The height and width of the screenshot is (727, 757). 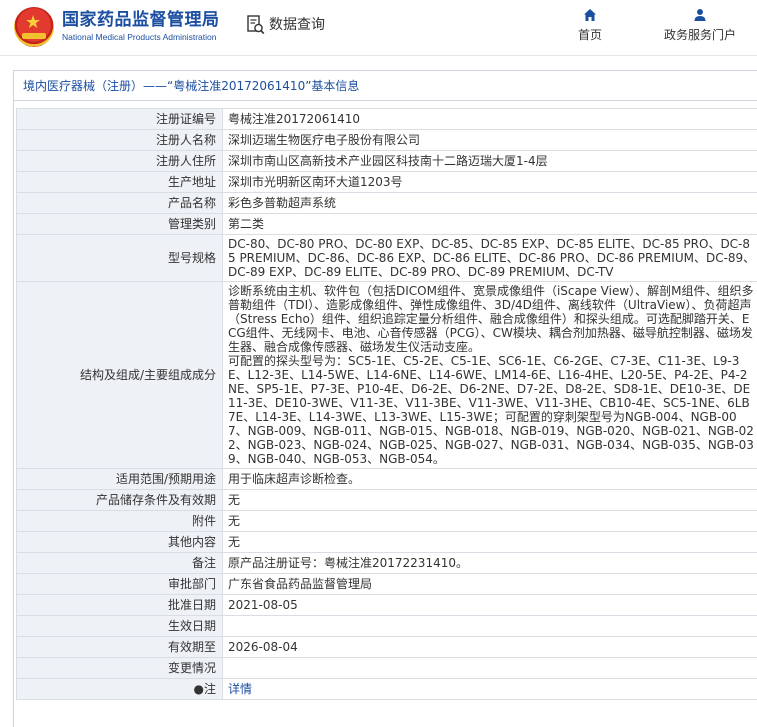 I want to click on nav-home: 首页, so click(x=590, y=25).